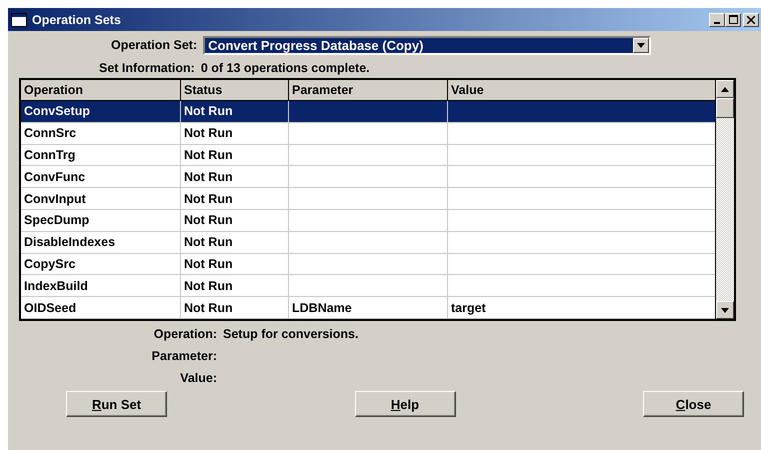  I want to click on table-cell: ConnSrc, so click(50, 133).